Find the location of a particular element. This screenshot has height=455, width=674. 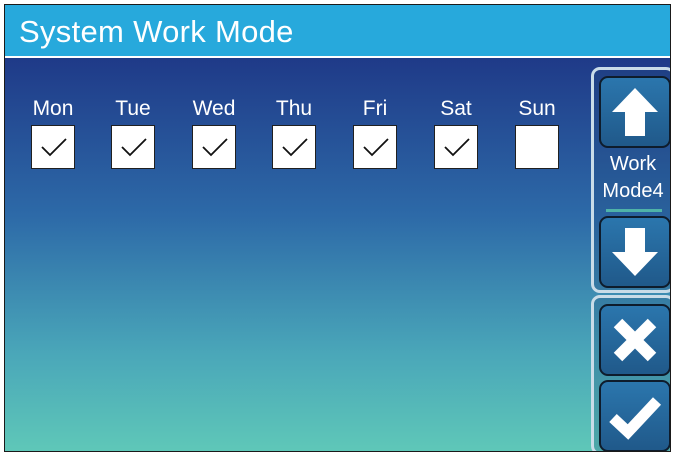

day-sun: Sun is located at coordinates (537, 133).